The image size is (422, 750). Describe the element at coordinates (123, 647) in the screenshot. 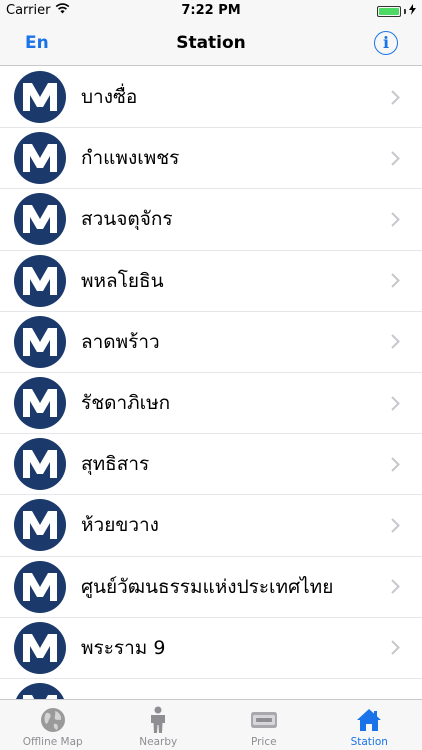

I see `station-name: พระราม 9` at that location.